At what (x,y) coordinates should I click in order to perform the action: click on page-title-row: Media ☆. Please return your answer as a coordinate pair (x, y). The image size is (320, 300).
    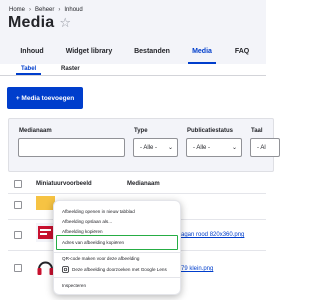
    Looking at the image, I should click on (39, 23).